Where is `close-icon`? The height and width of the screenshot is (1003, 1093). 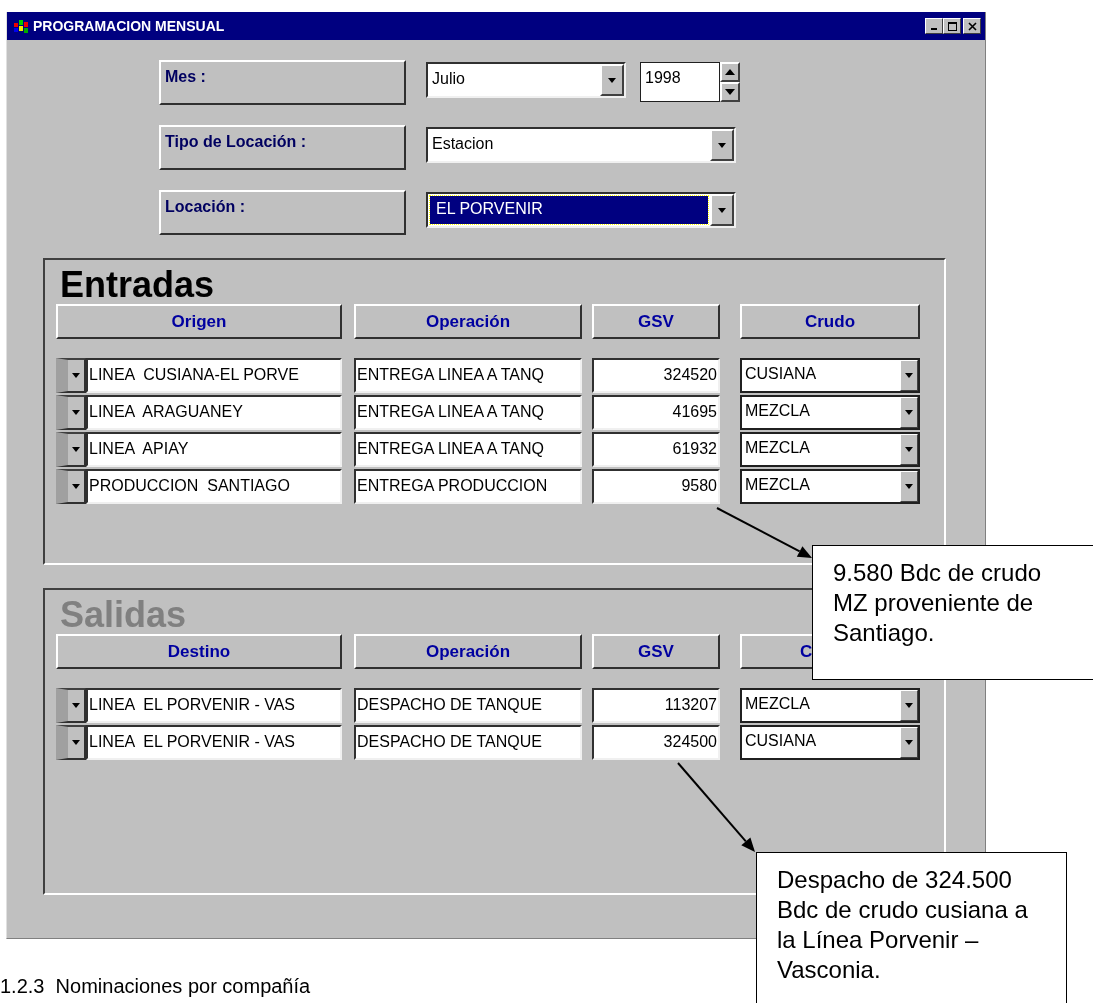
close-icon is located at coordinates (972, 26).